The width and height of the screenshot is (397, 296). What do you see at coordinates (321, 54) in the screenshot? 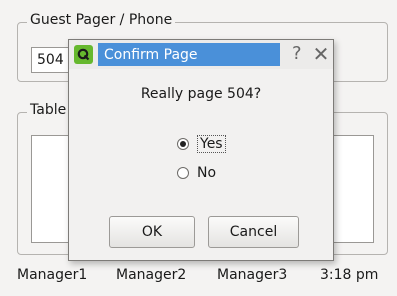
I see `close-icon: ✕` at bounding box center [321, 54].